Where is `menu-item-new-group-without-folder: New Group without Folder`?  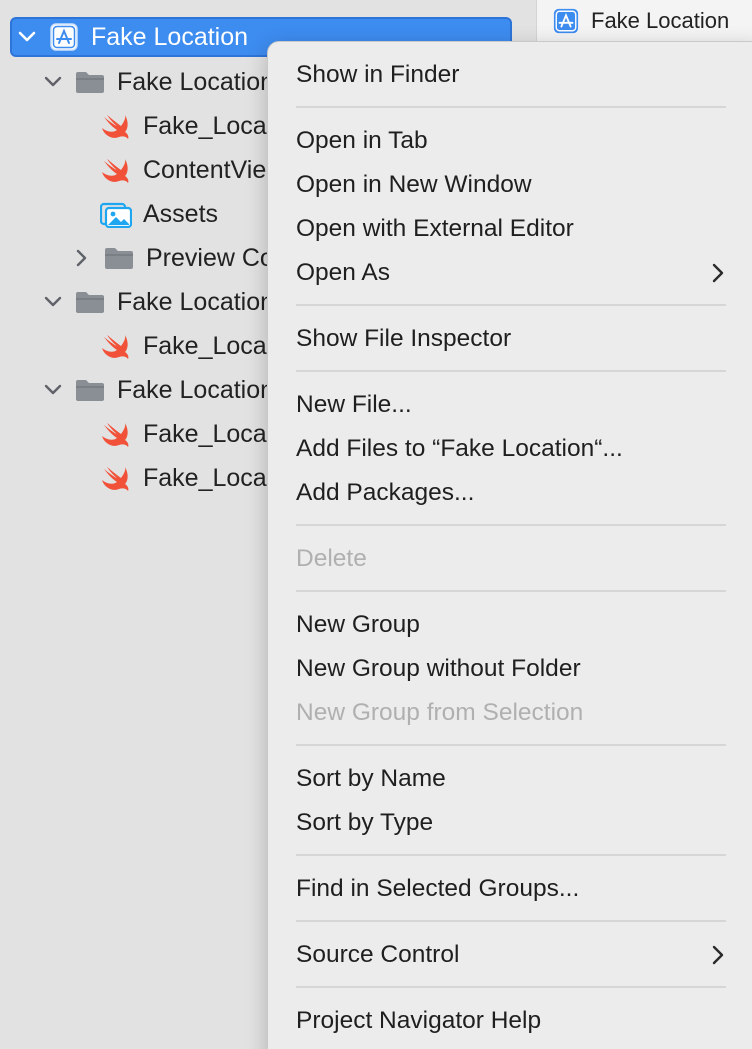
menu-item-new-group-without-folder: New Group without Folder is located at coordinates (512, 669).